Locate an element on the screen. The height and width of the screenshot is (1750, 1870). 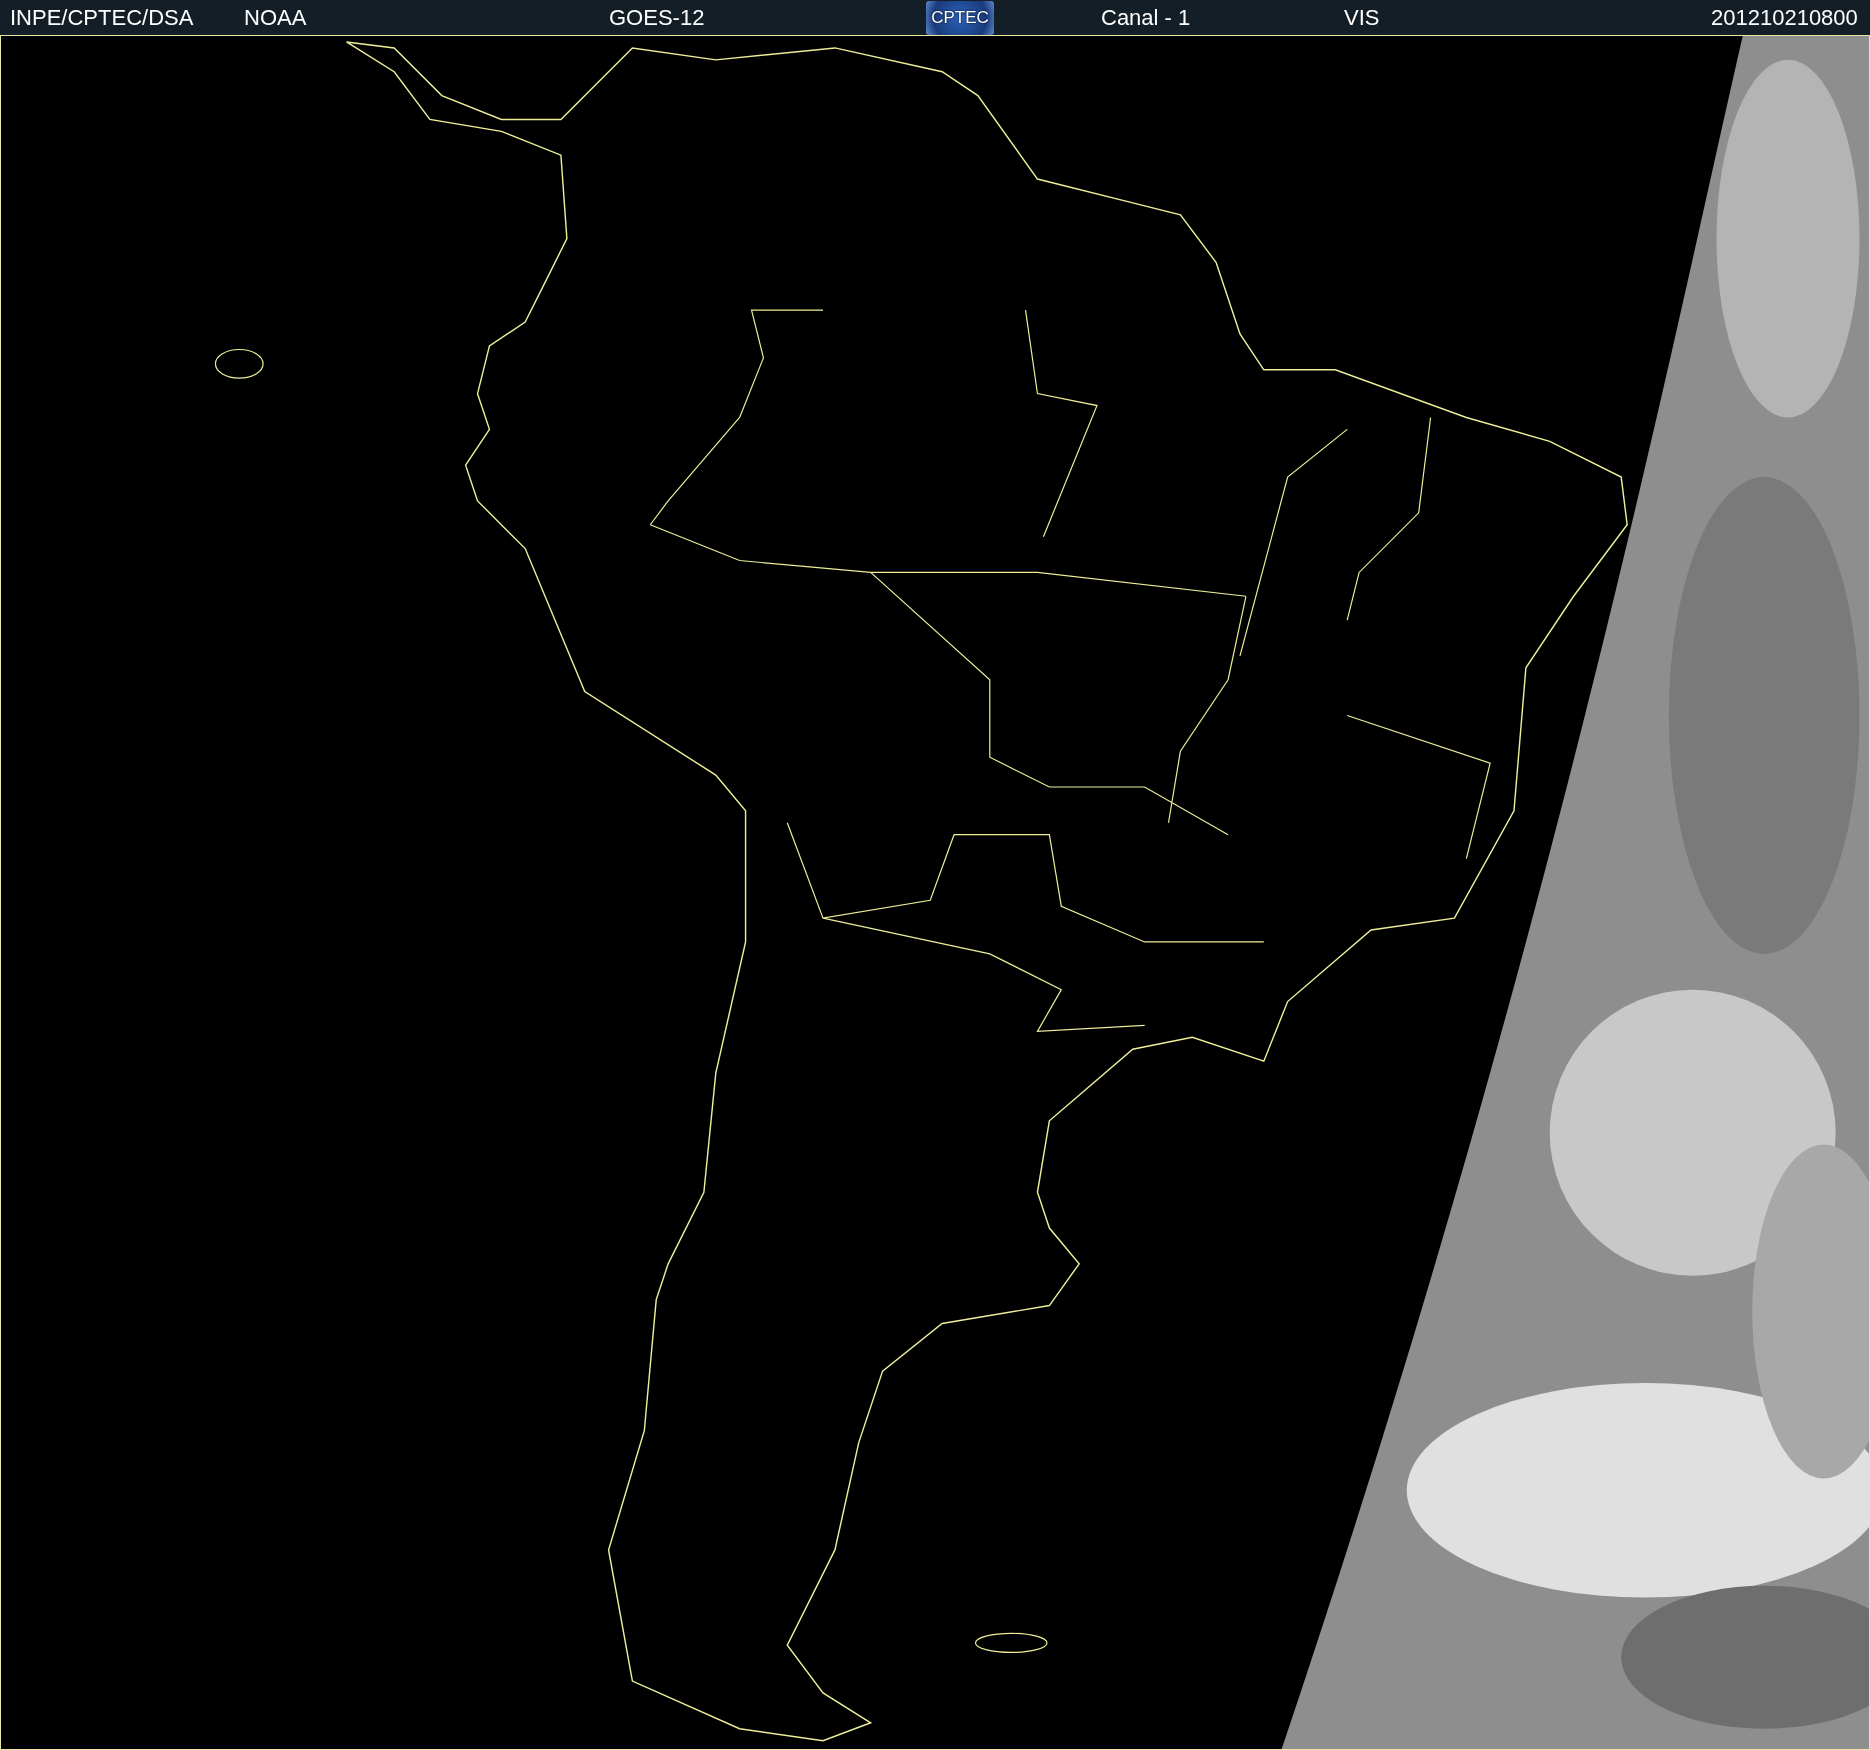
header-label: GOES-12 is located at coordinates (657, 17).